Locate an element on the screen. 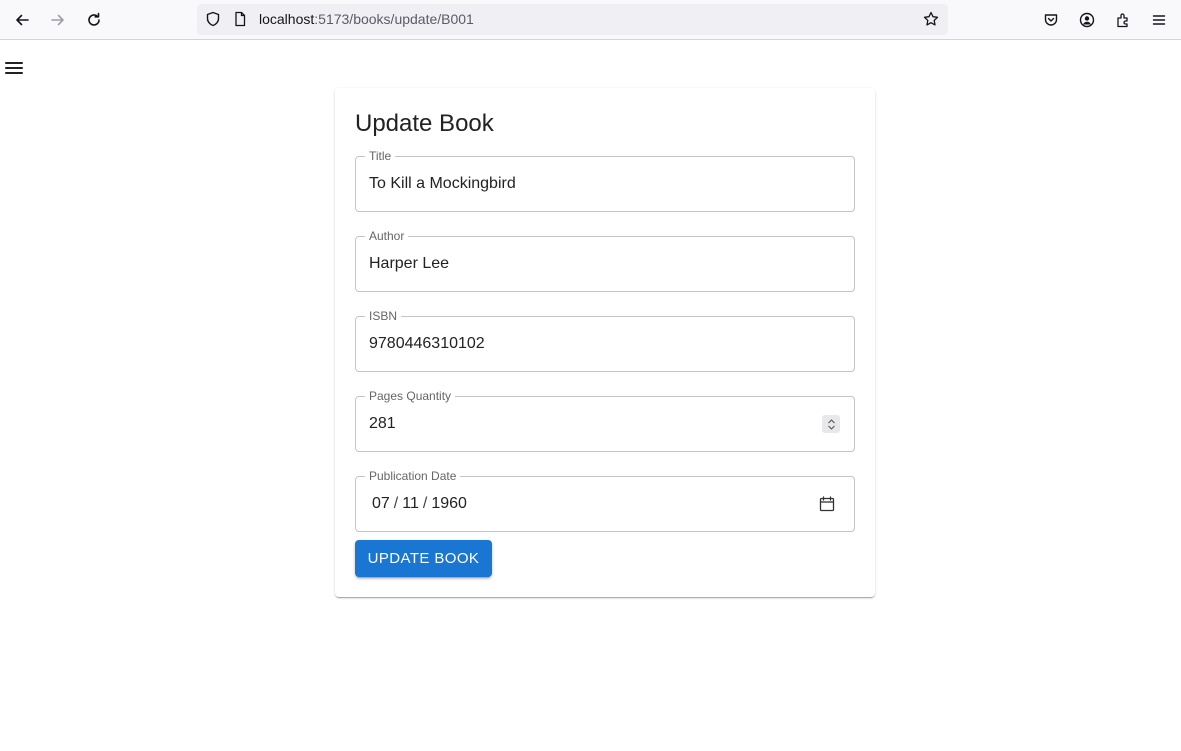 This screenshot has height=751, width=1181. number-spinner-icon is located at coordinates (831, 424).